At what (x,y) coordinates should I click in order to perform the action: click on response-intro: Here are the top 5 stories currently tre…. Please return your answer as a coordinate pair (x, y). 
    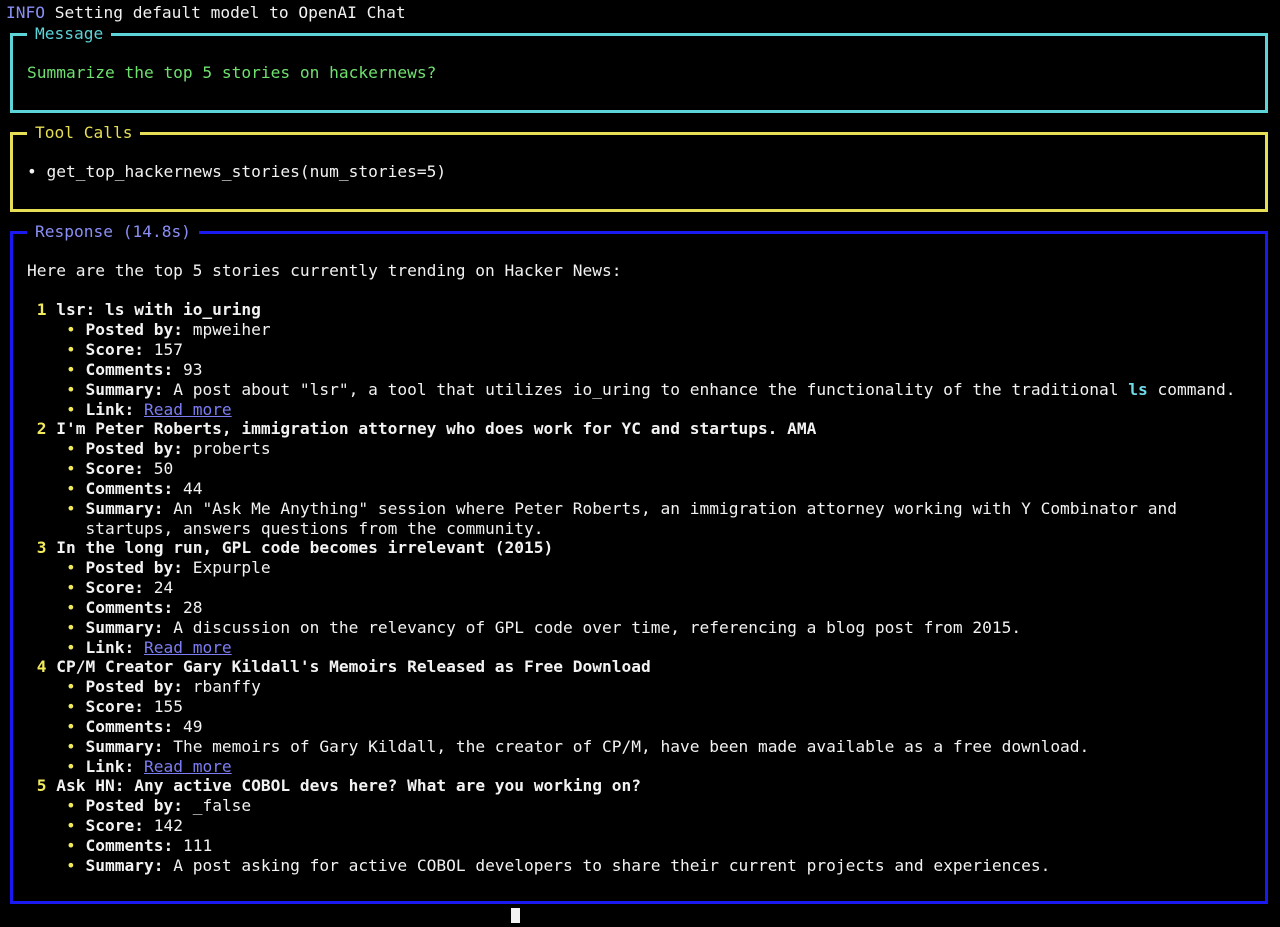
    Looking at the image, I should click on (324, 270).